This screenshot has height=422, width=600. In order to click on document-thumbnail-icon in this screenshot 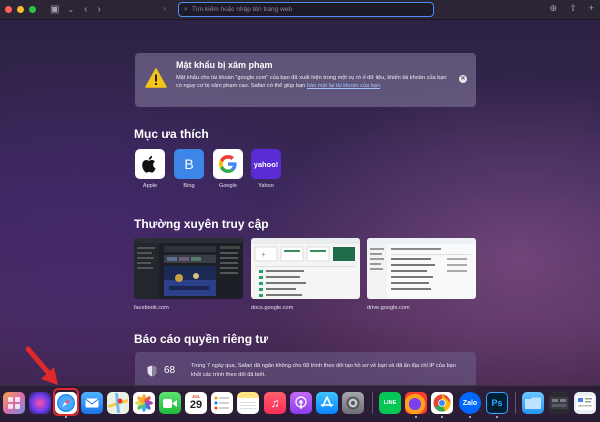, I will do `click(585, 403)`.